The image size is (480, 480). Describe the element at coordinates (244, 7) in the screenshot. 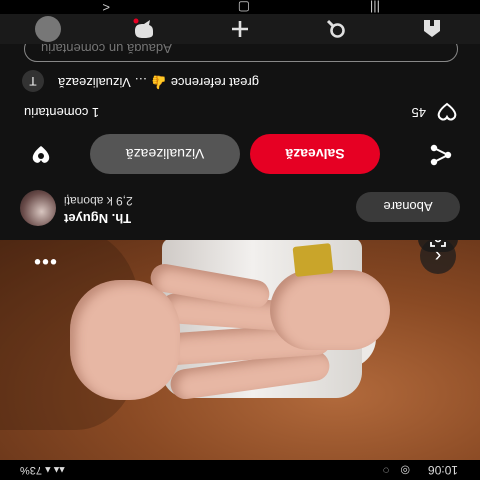

I see `home-button-icon: ▢` at that location.